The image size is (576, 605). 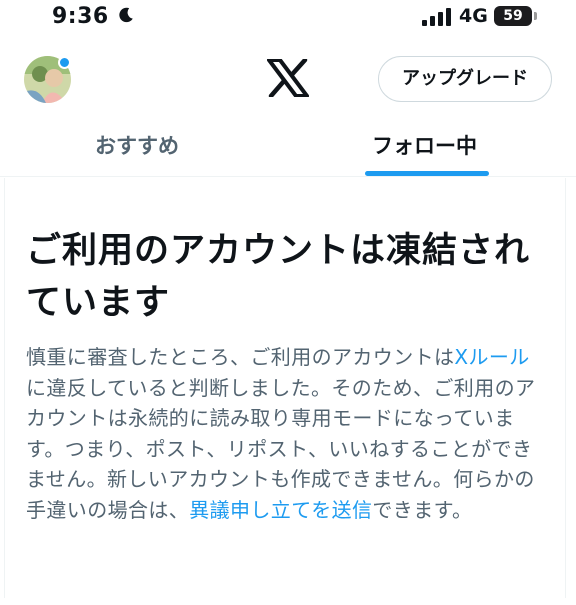 I want to click on notice-body-part1: 慎重に審査したところ、ご利用のアカウントは, so click(x=240, y=357).